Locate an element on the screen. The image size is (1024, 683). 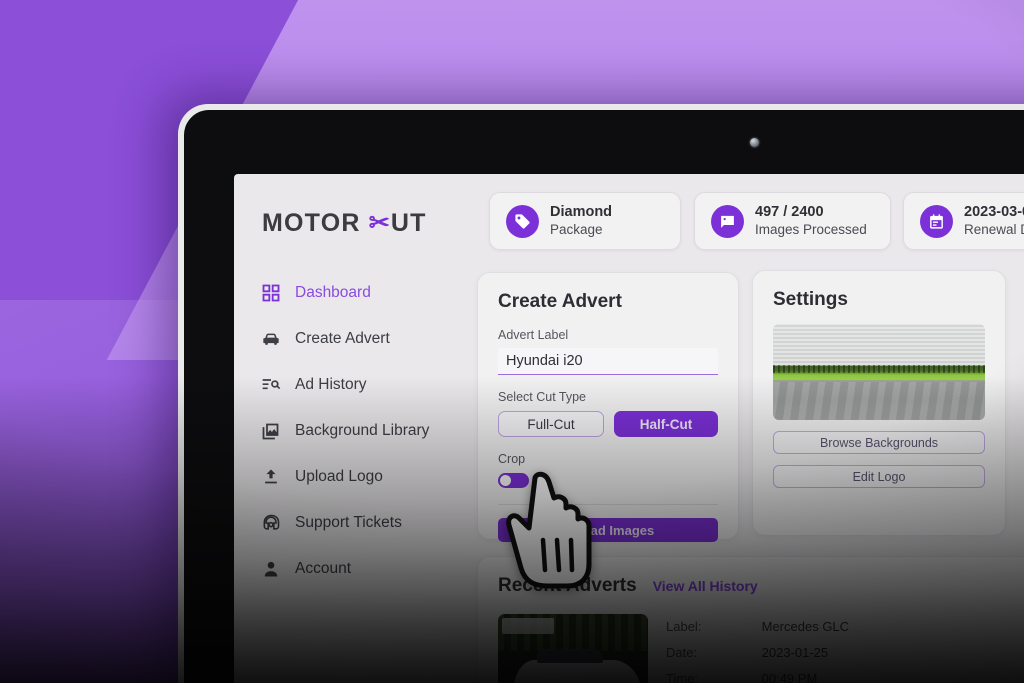
tag-icon is located at coordinates (522, 221).